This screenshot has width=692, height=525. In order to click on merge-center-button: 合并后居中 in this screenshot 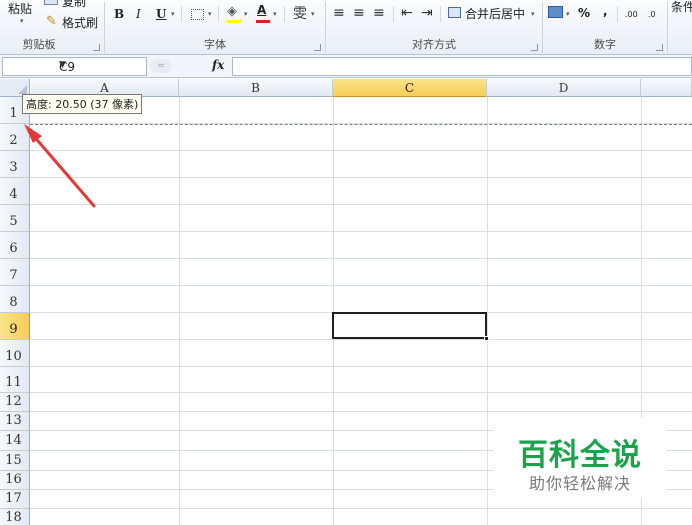, I will do `click(495, 13)`.